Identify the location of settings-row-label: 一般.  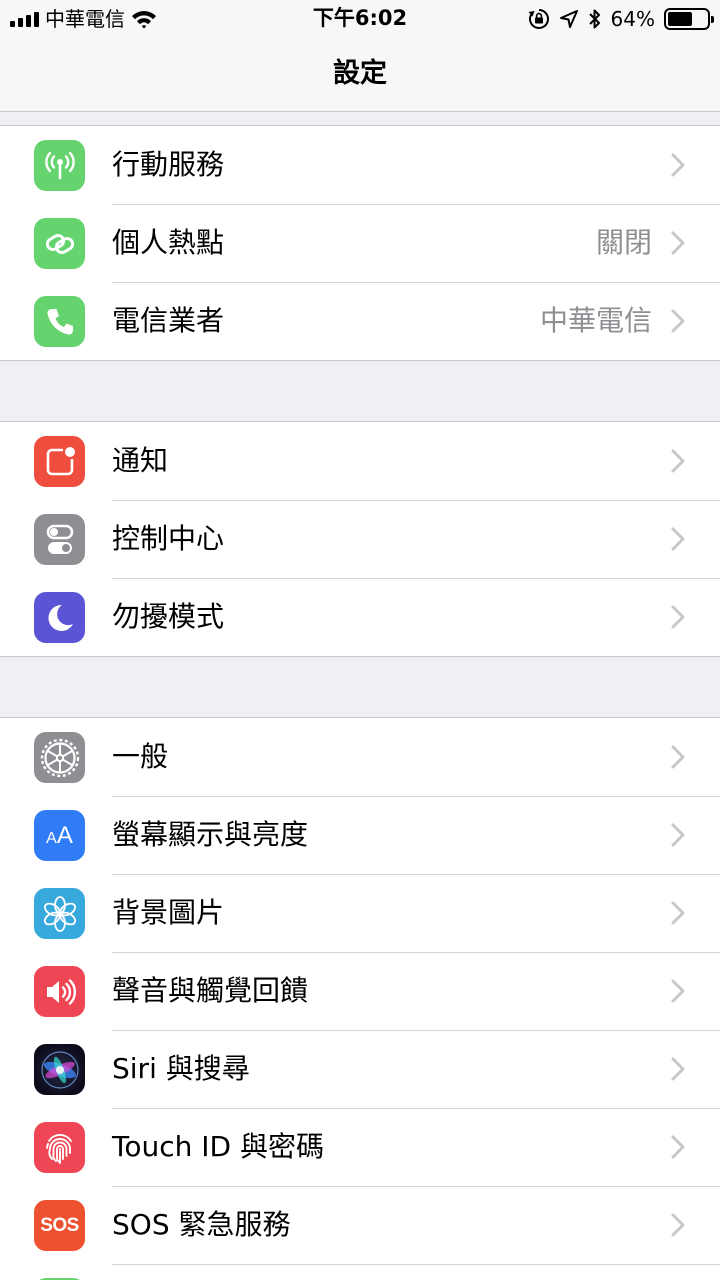
(140, 756).